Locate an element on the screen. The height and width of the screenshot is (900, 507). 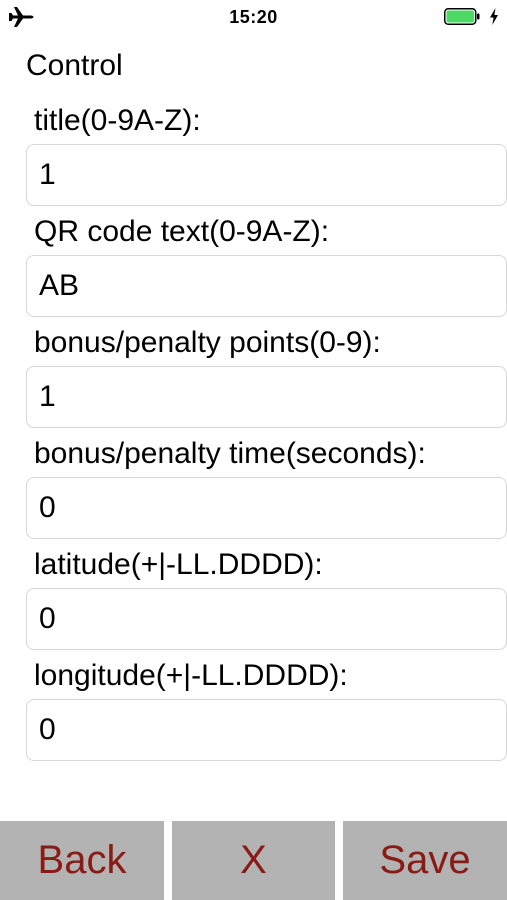
bonus-penalty-points-input is located at coordinates (266, 397).